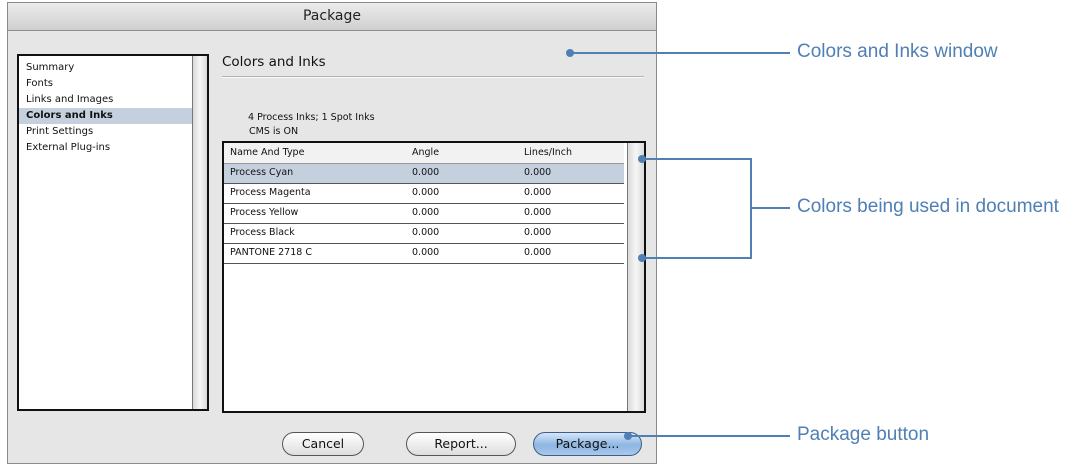  What do you see at coordinates (680, 53) in the screenshot?
I see `callout-line-colors-window` at bounding box center [680, 53].